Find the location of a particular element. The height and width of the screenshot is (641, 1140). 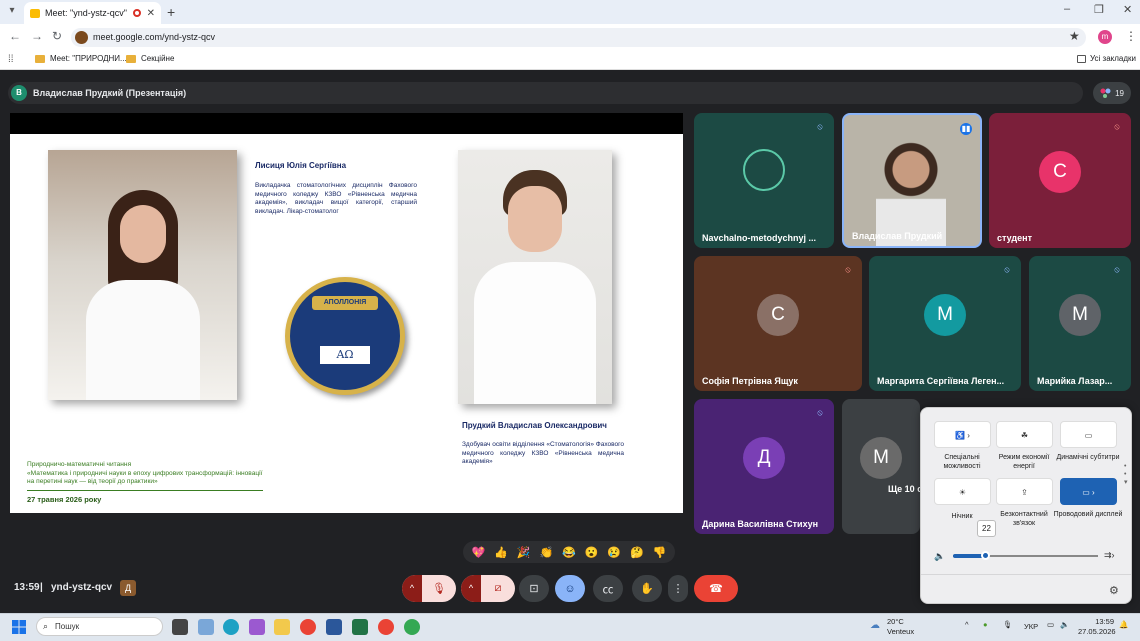

new-tab-button: + is located at coordinates (171, 12).